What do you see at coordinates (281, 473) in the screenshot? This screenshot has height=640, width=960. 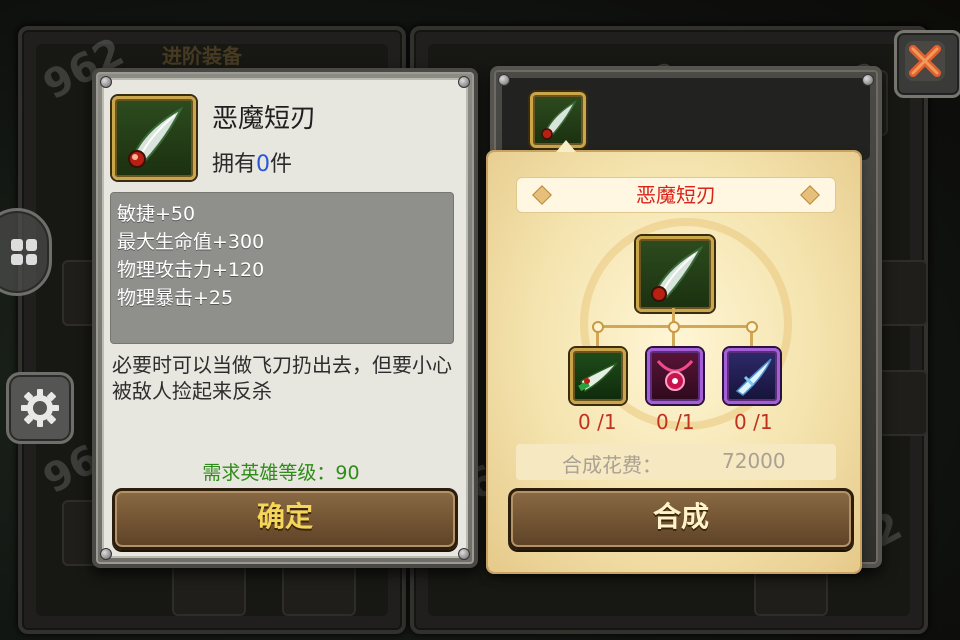 I see `level-requirement: 需求英雄等级：90` at bounding box center [281, 473].